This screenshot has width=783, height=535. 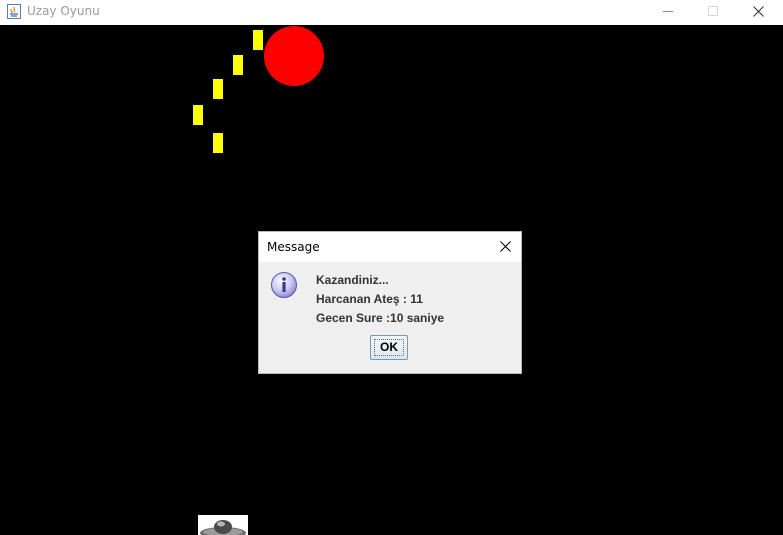 I want to click on dialog-title: Message, so click(x=293, y=247).